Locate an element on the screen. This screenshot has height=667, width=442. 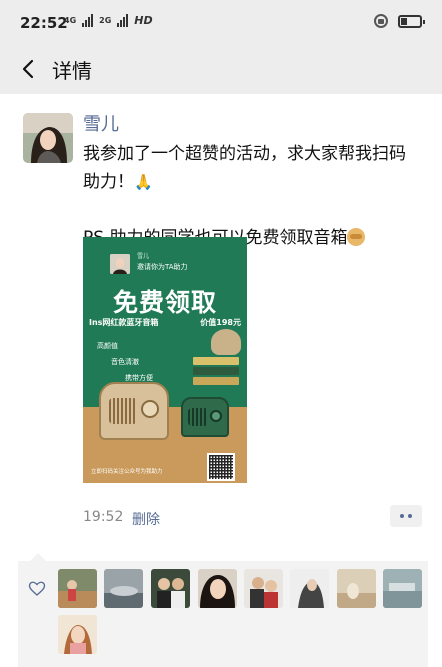
poster-footer: 立即扫码关注公众号为我助力 is located at coordinates (127, 472).